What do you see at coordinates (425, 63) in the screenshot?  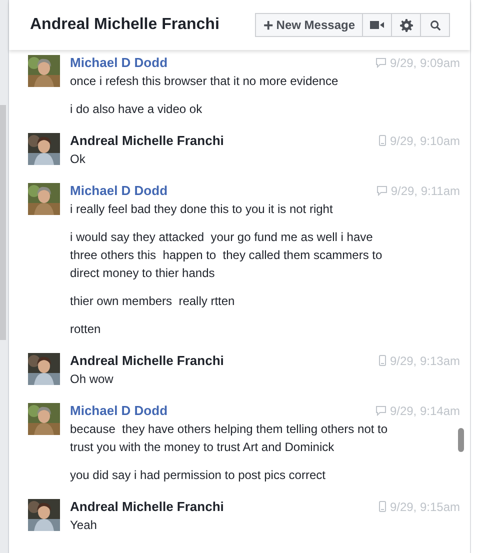 I see `message-time: 9/29, 9:09am` at bounding box center [425, 63].